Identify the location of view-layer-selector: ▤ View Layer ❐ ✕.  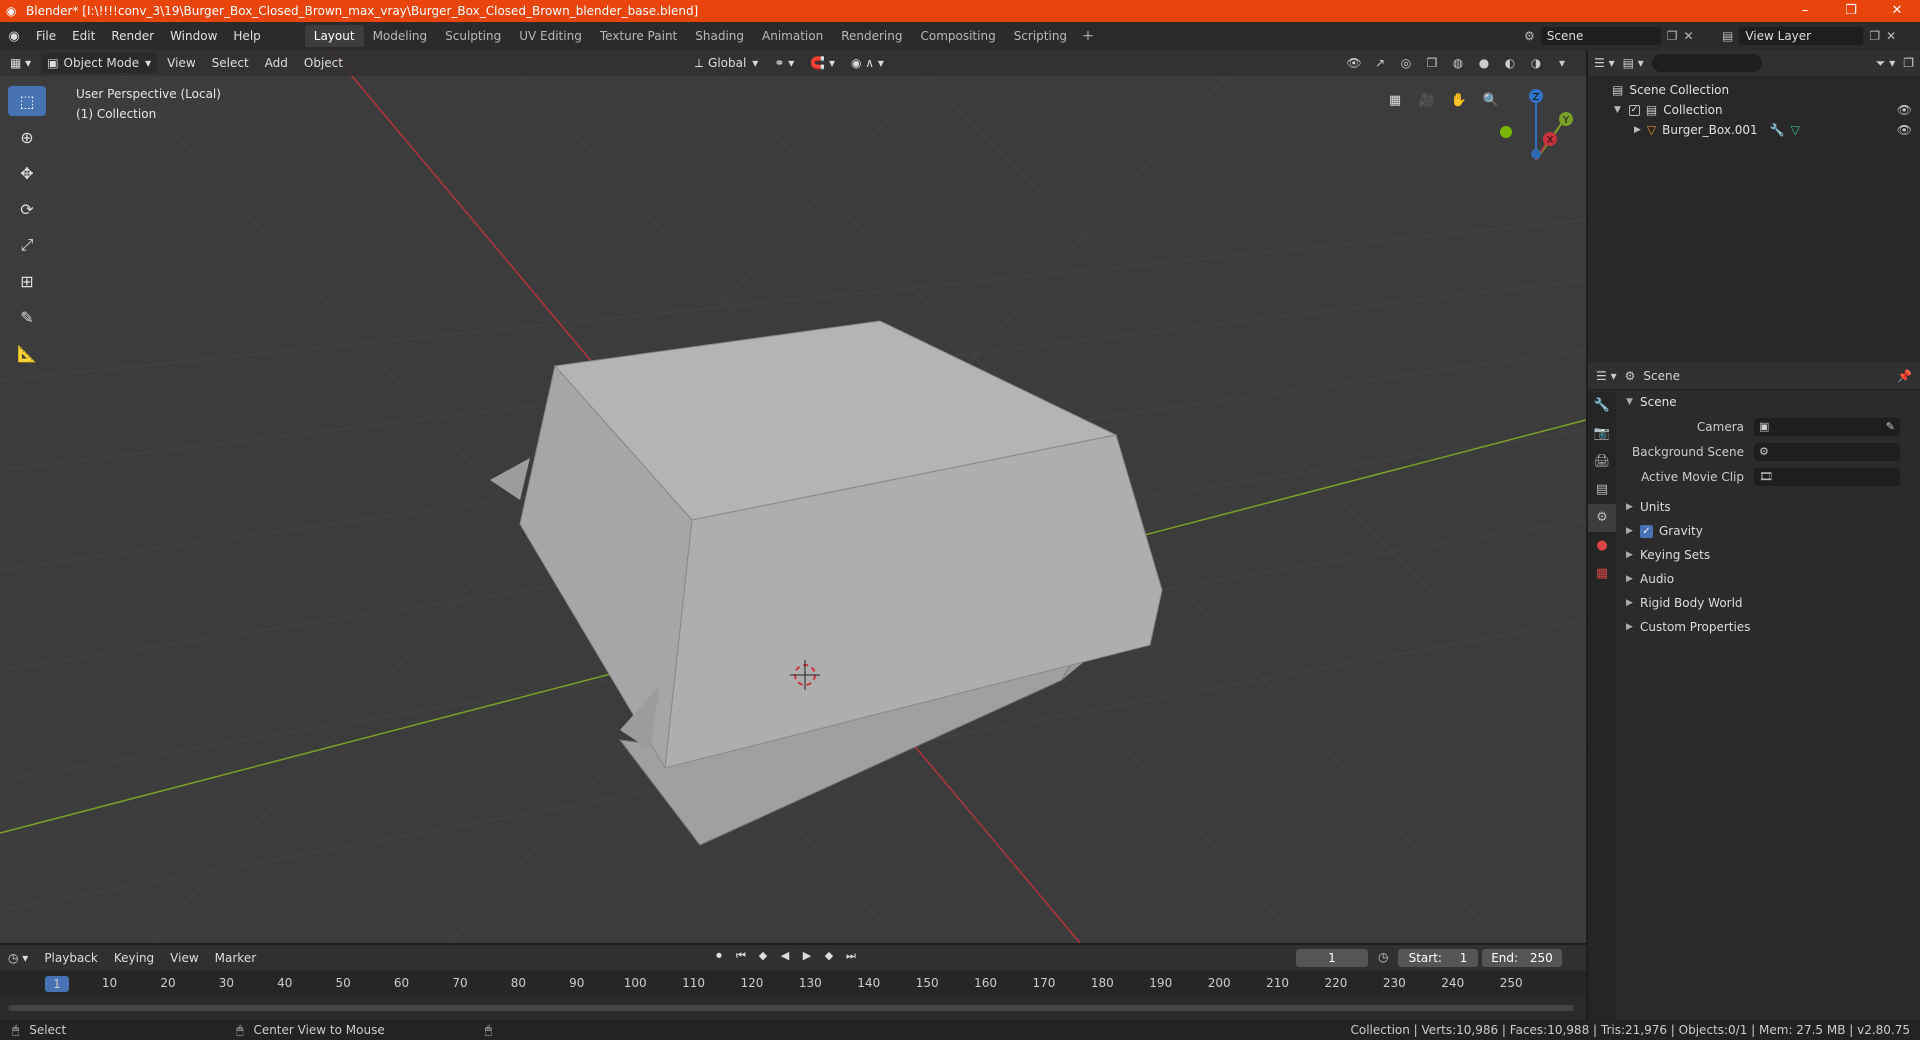
(1819, 36).